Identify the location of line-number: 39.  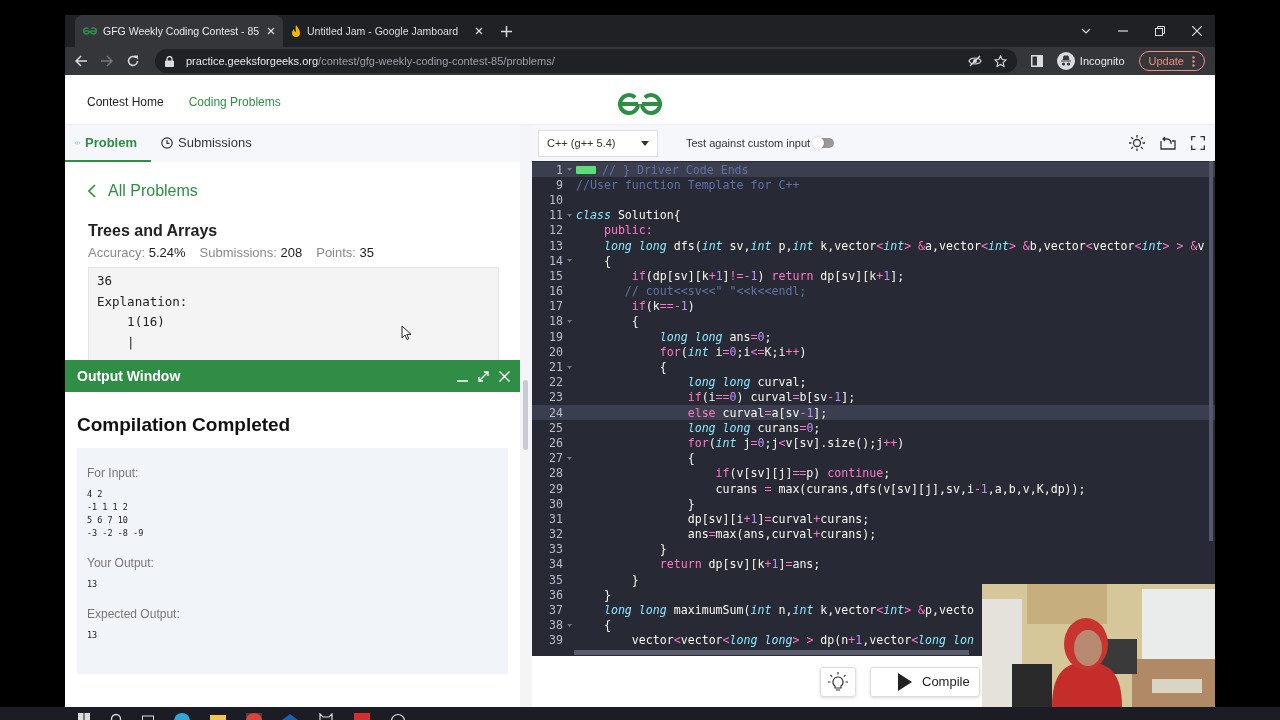
(555, 640).